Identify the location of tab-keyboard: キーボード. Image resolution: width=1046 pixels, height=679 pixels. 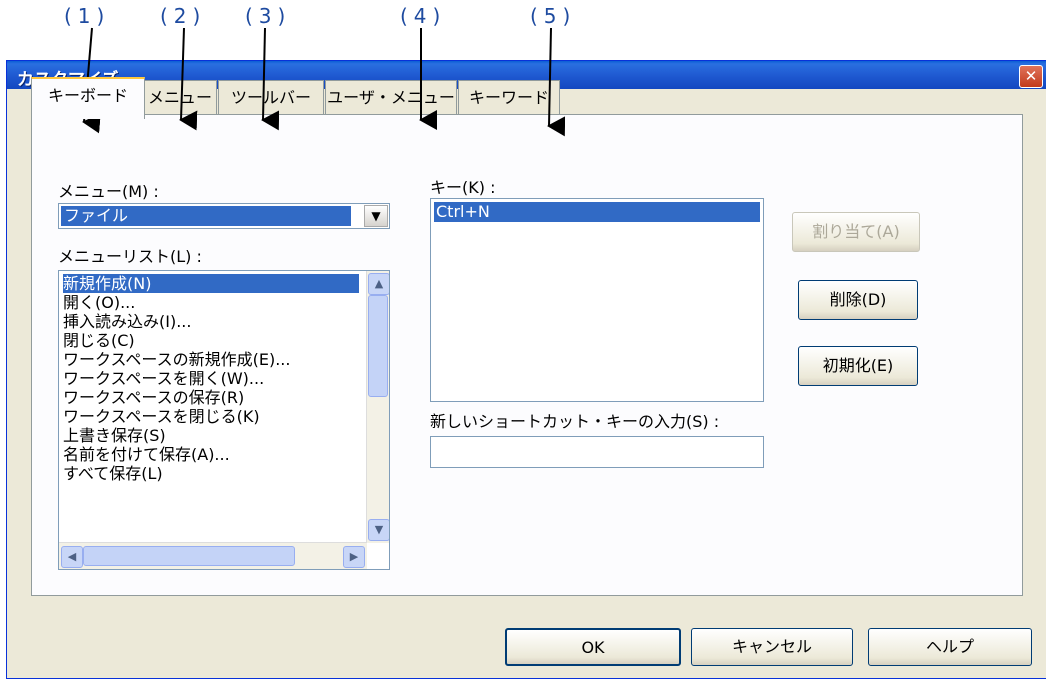
(88, 98).